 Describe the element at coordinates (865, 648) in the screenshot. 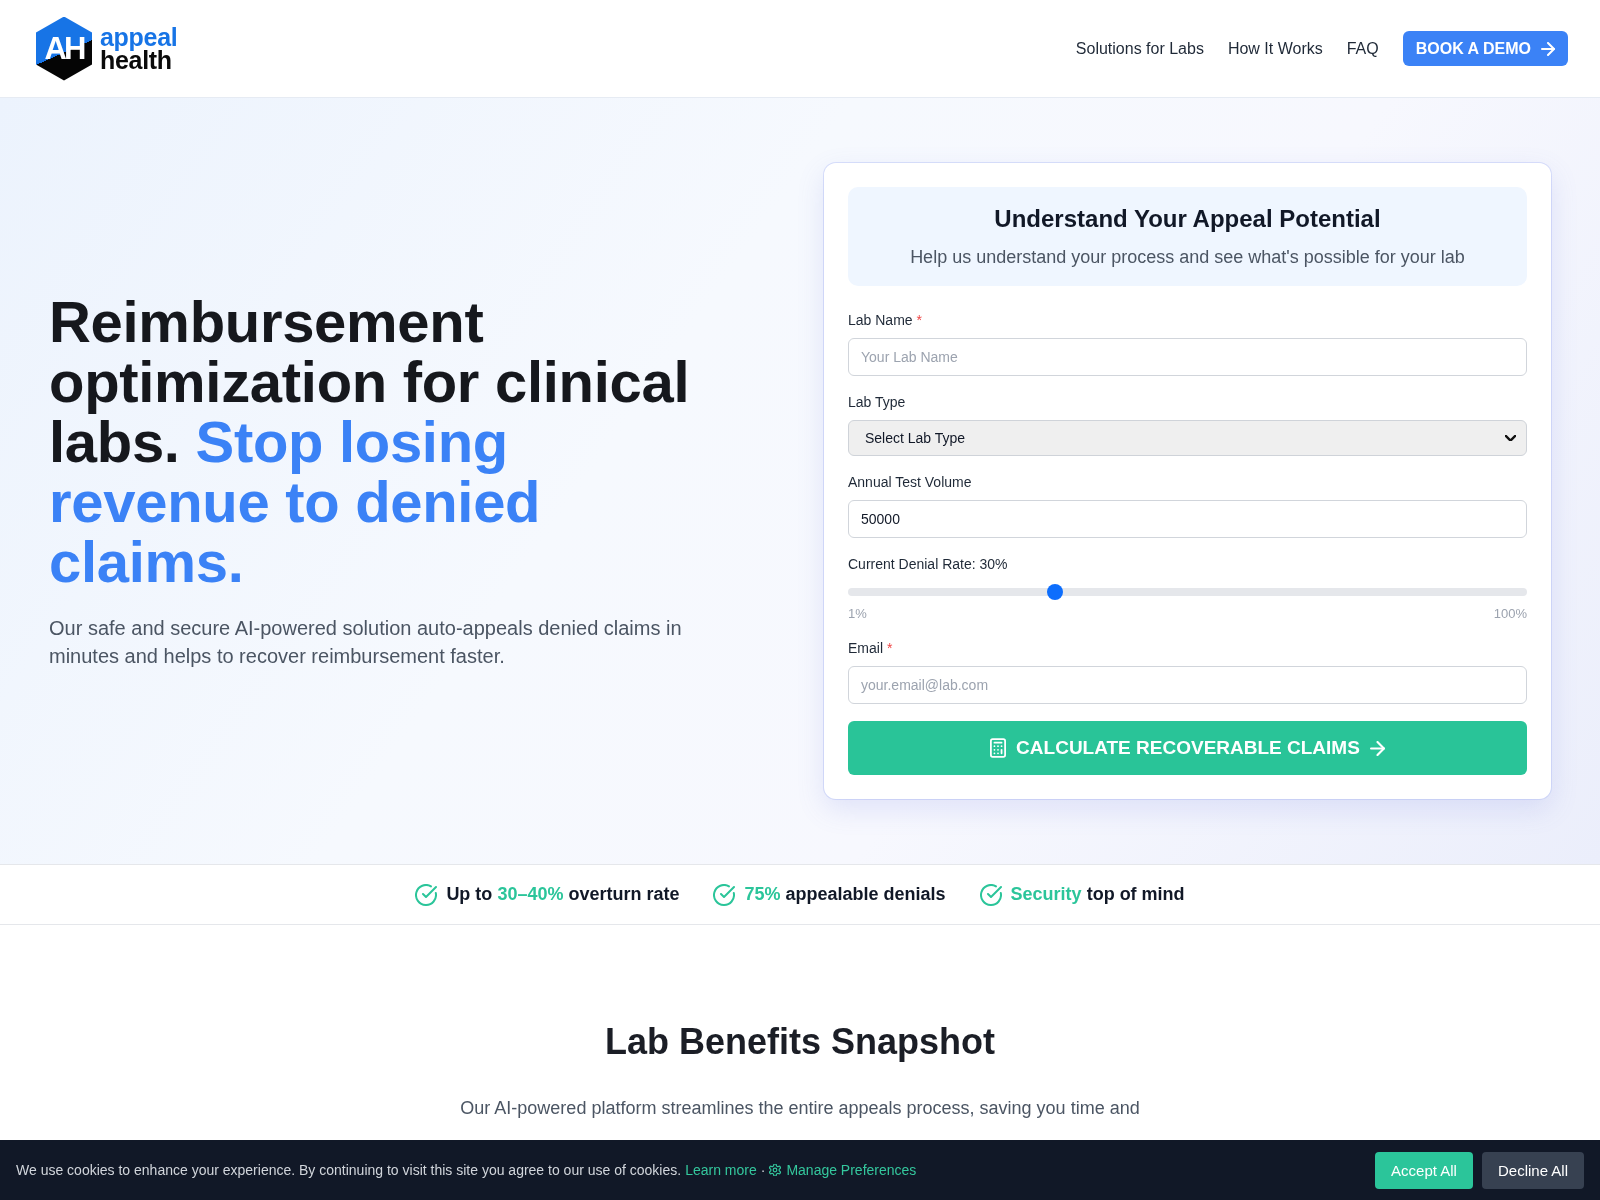

I see `field-label: Email` at that location.